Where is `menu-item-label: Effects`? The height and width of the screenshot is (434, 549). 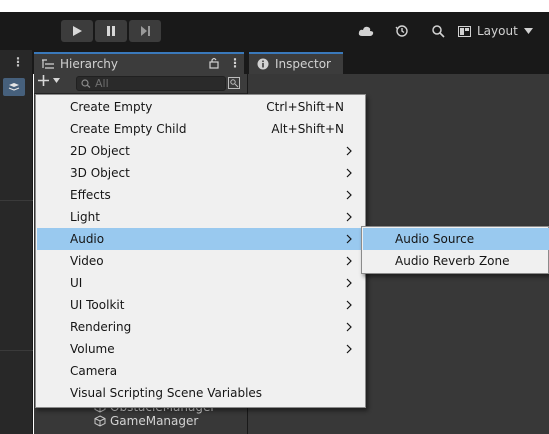
menu-item-label: Effects is located at coordinates (90, 195).